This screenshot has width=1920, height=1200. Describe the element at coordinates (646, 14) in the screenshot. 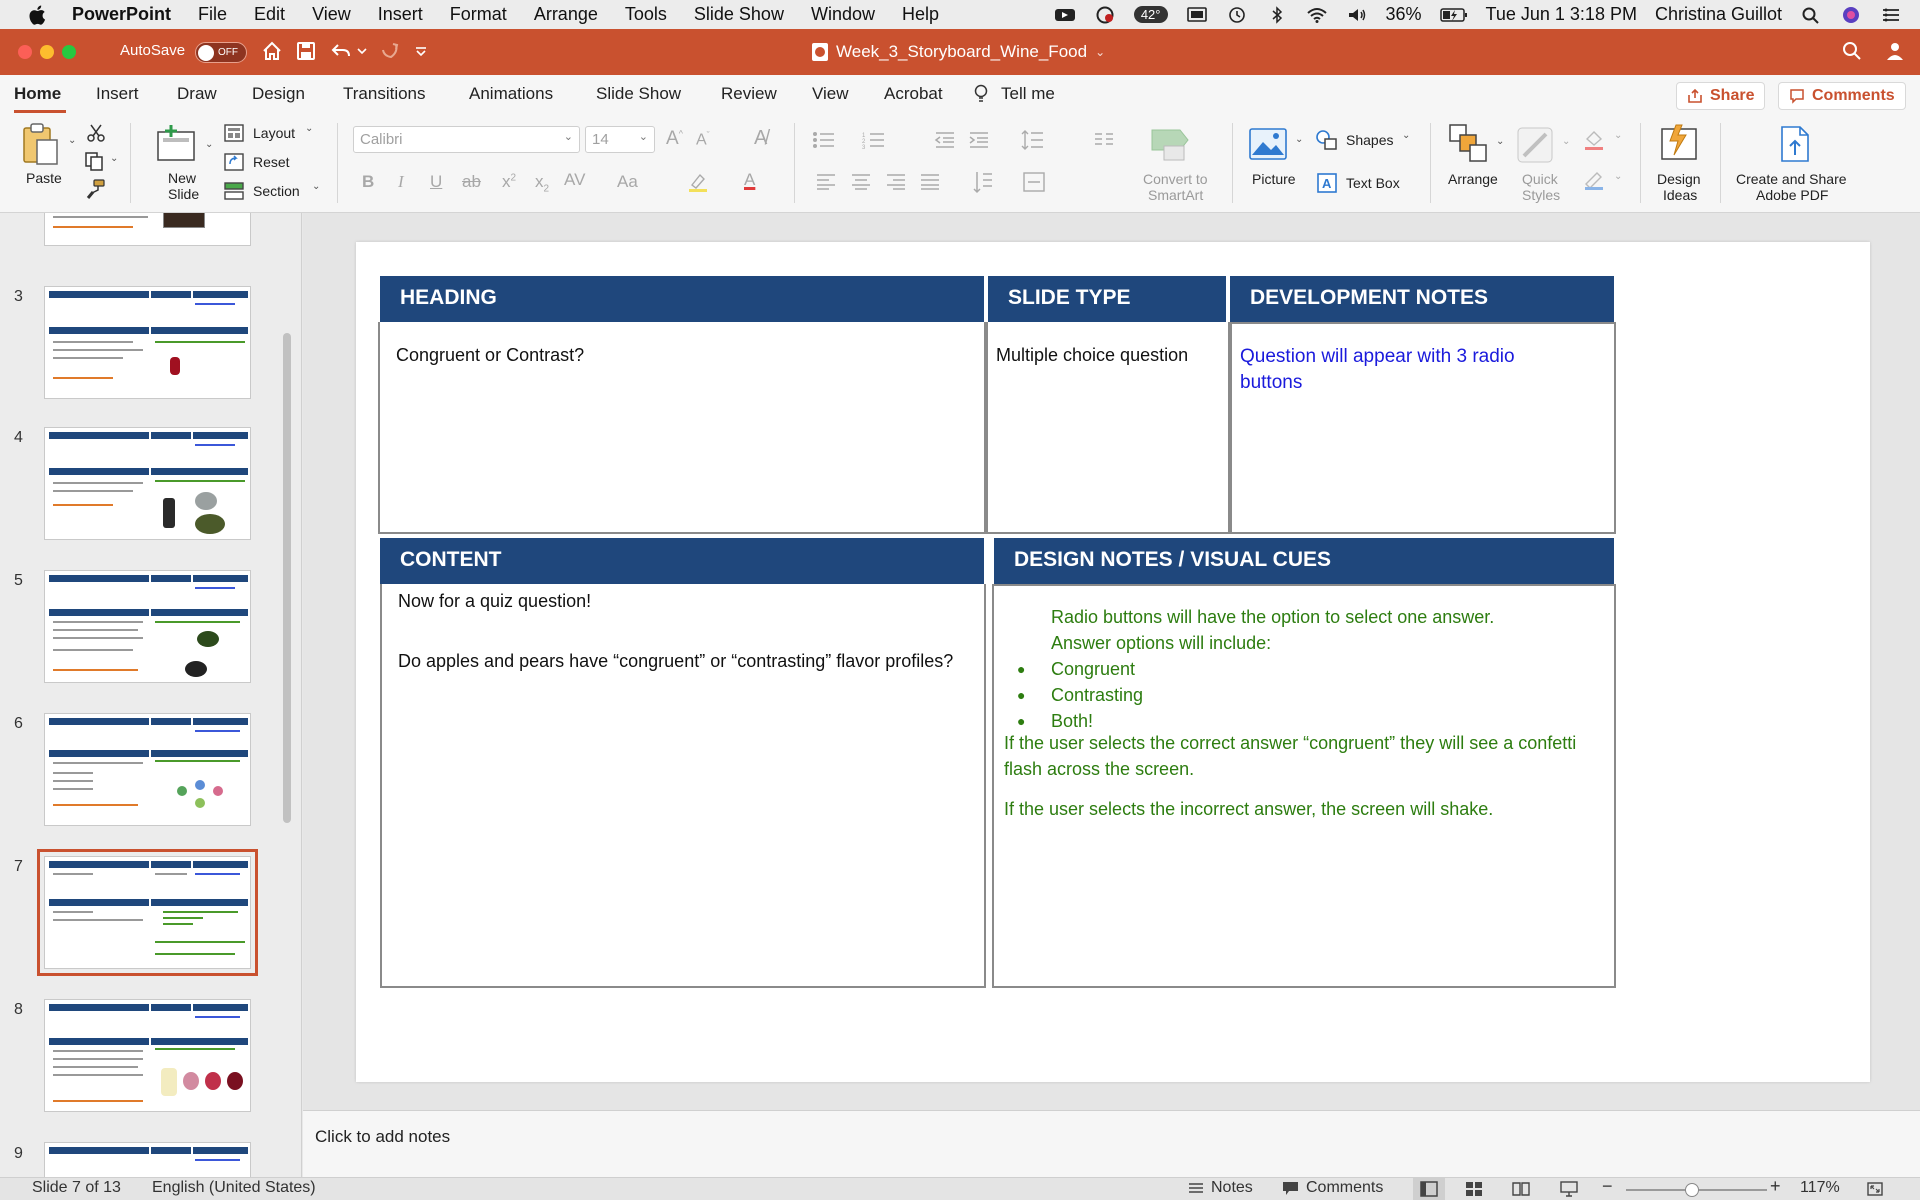

I see `menu-tools: Tools` at that location.